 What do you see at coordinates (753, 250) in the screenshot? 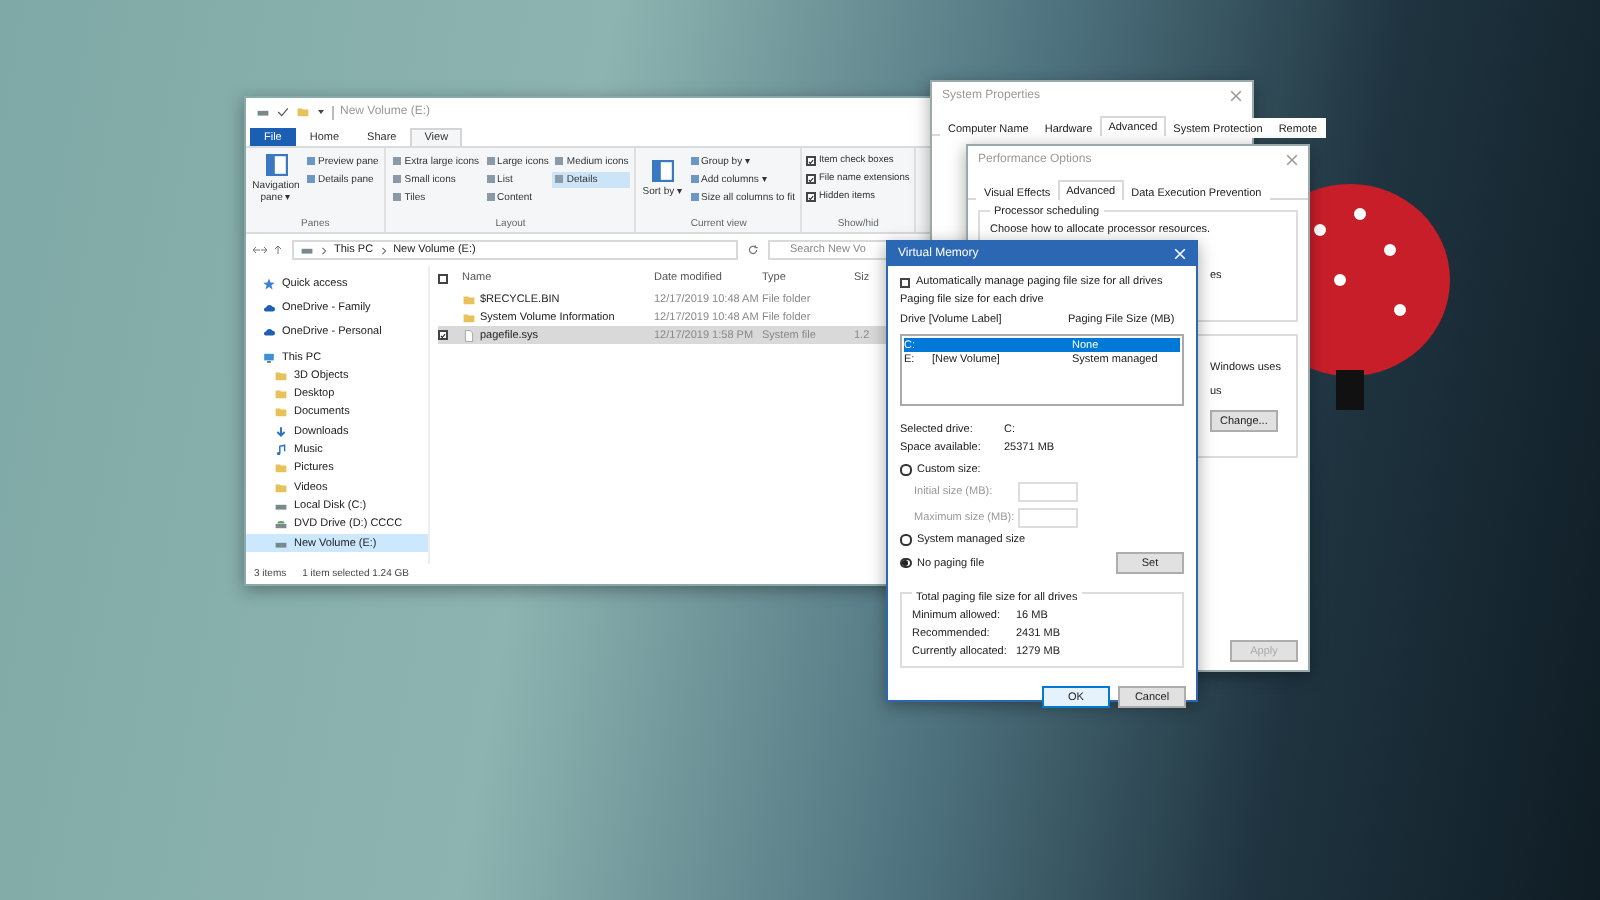
I see `refresh-icon` at bounding box center [753, 250].